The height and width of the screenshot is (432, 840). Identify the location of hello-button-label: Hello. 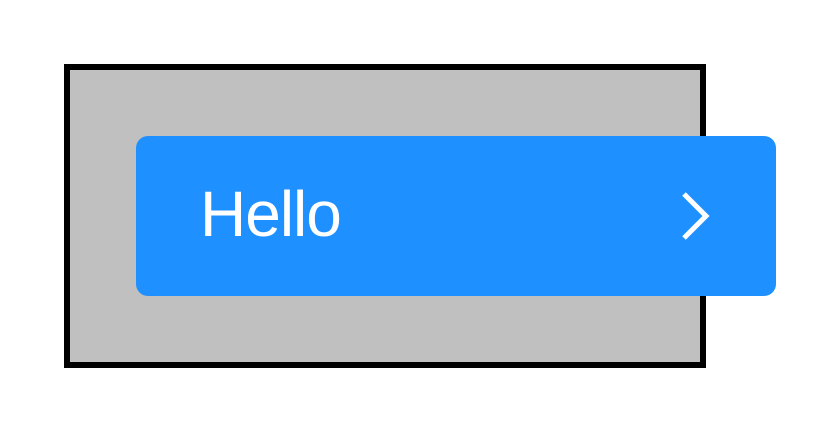
(271, 214).